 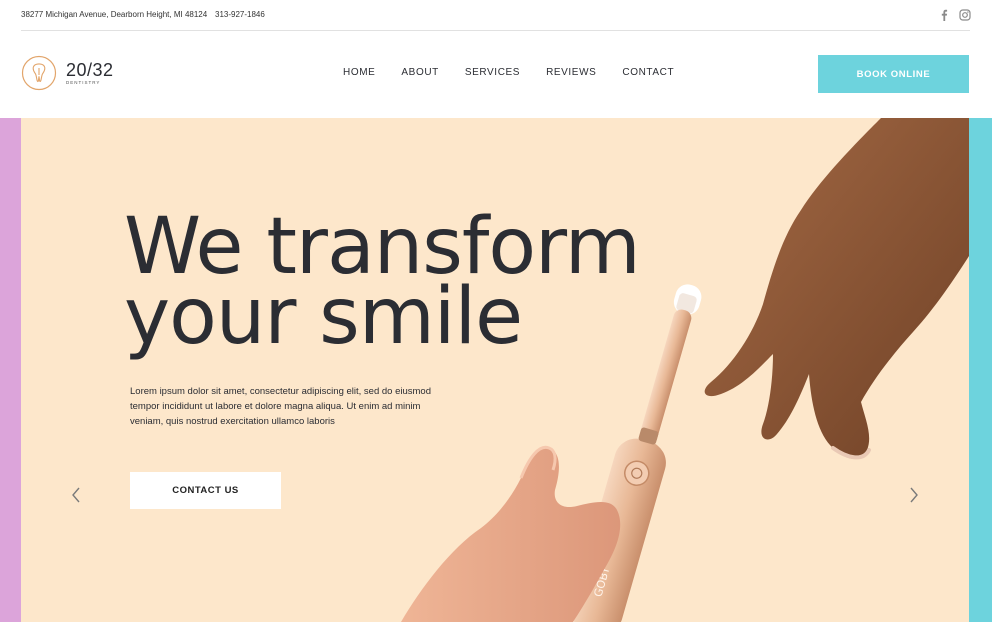 I want to click on nav-item-about: ABOUT, so click(x=419, y=72).